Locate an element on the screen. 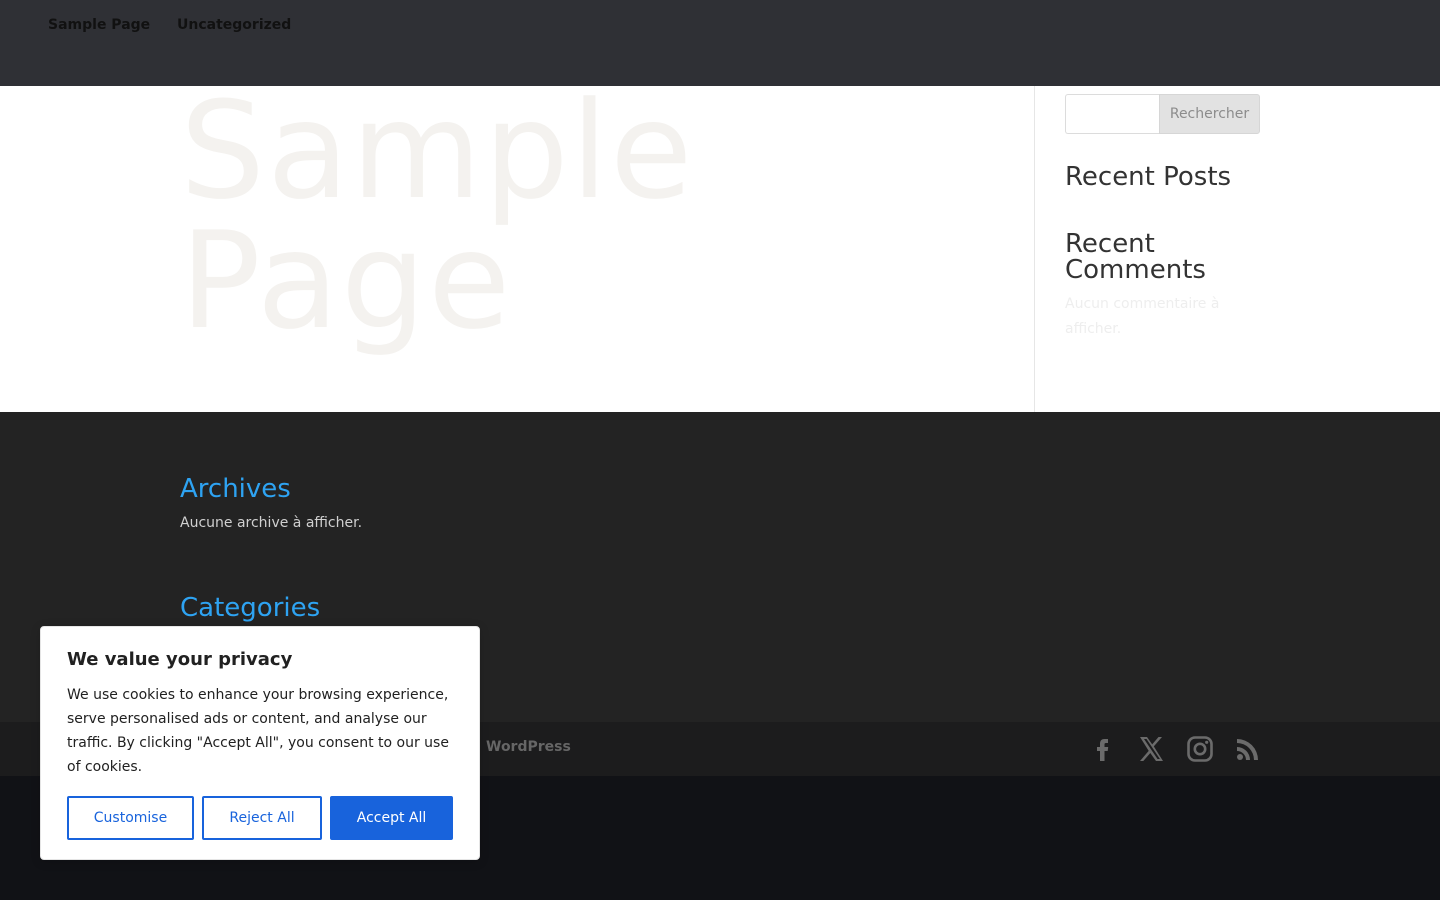  nav-item-uncategorized: Uncategorized is located at coordinates (234, 25).